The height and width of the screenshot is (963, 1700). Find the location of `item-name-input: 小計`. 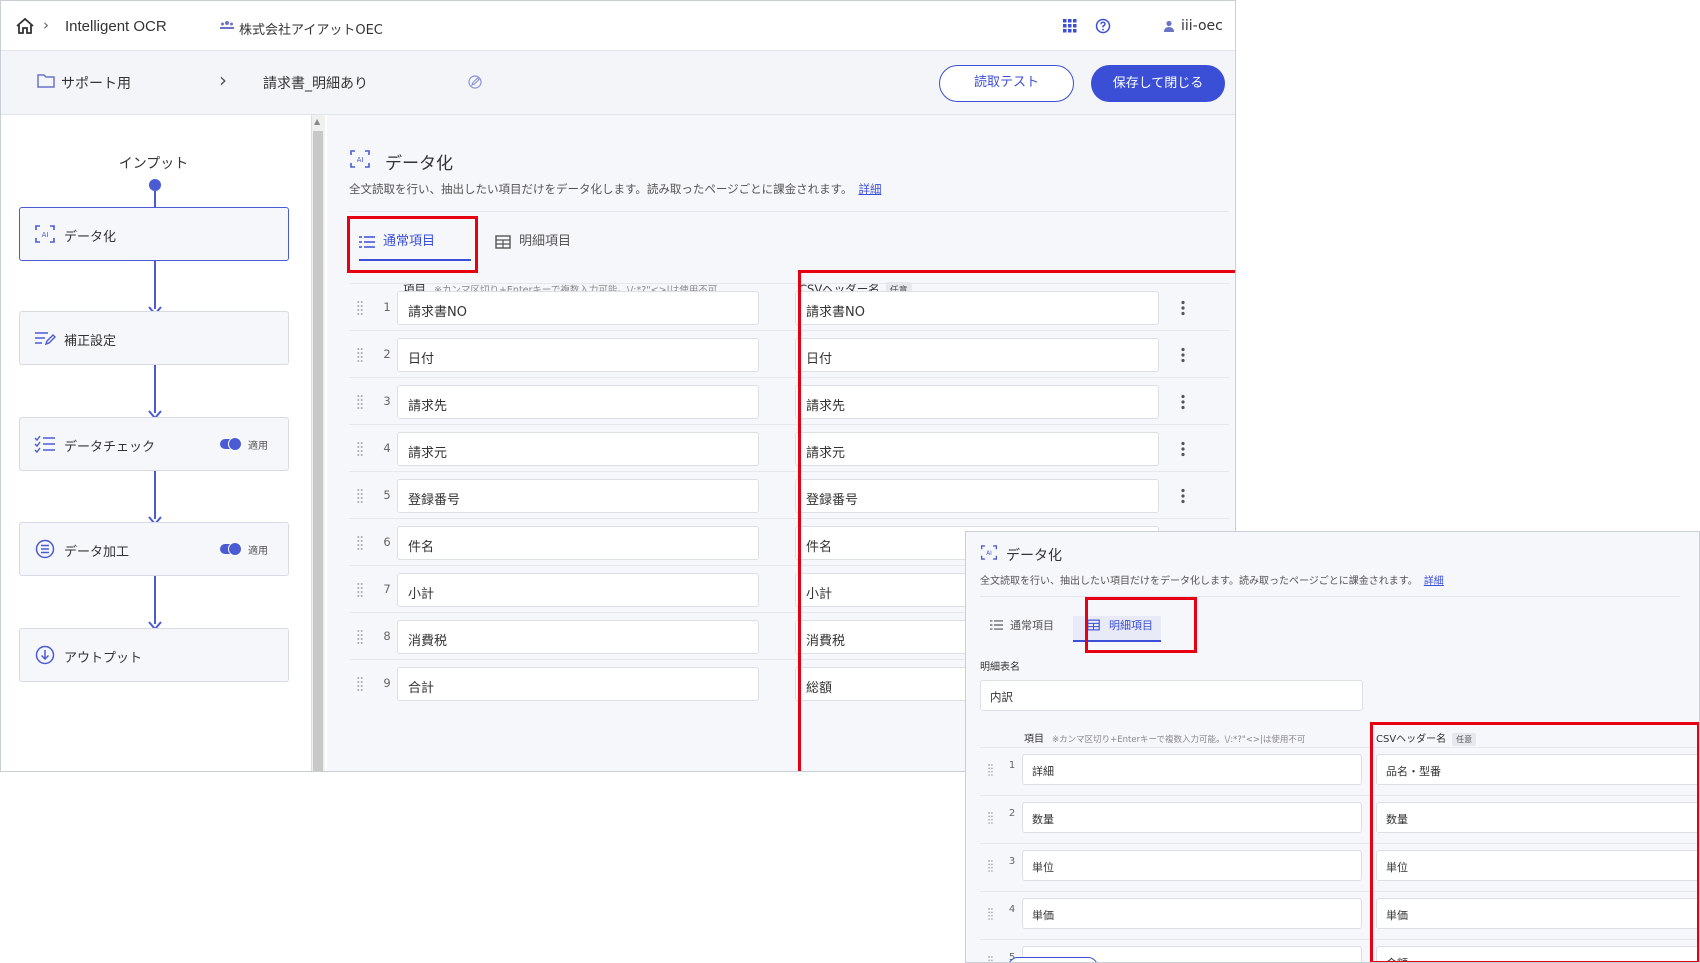

item-name-input: 小計 is located at coordinates (578, 590).